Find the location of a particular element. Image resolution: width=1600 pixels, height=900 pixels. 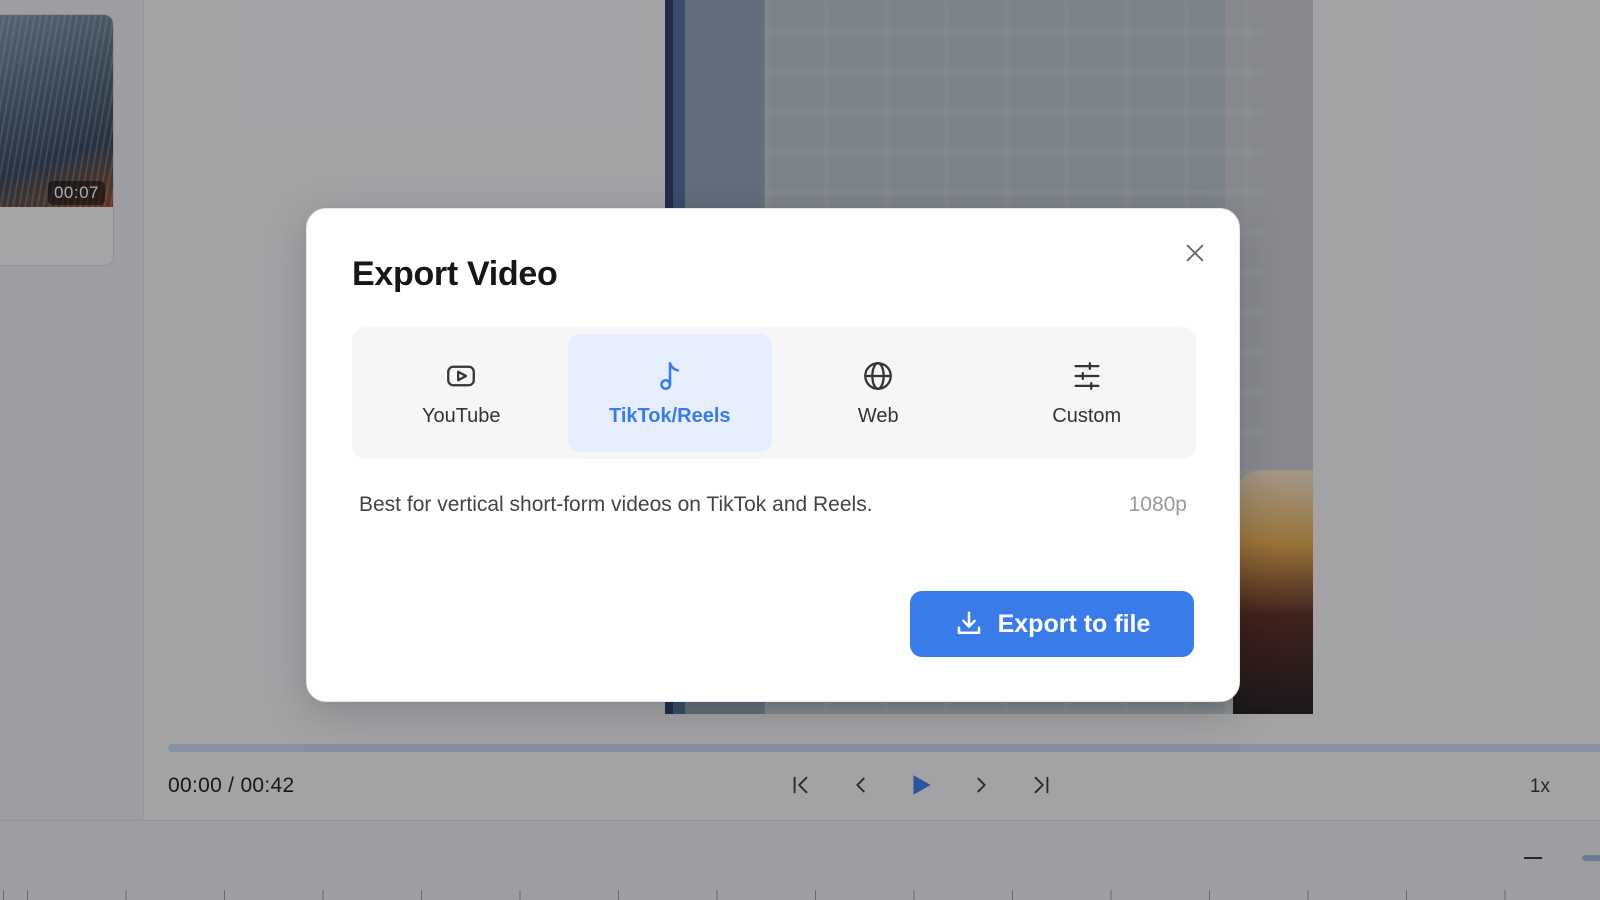

preset-tab-label: Custom is located at coordinates (1087, 415).